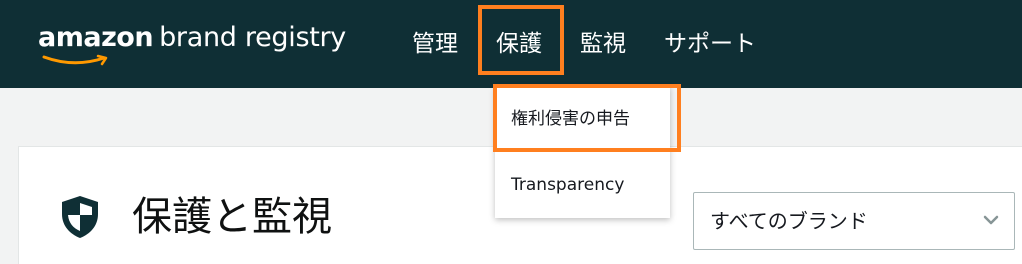 The image size is (1022, 264). I want to click on brand-select-dropdown: すべてのブランド, so click(854, 221).